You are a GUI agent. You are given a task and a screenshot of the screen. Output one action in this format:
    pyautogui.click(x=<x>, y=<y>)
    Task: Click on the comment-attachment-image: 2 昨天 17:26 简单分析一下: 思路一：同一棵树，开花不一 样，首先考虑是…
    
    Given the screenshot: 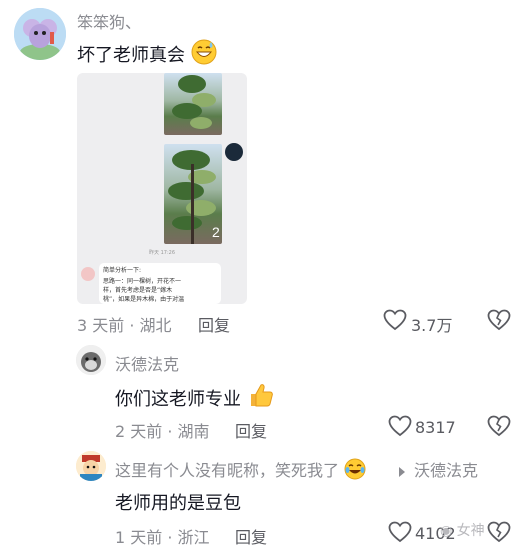 What is the action you would take?
    pyautogui.click(x=162, y=188)
    